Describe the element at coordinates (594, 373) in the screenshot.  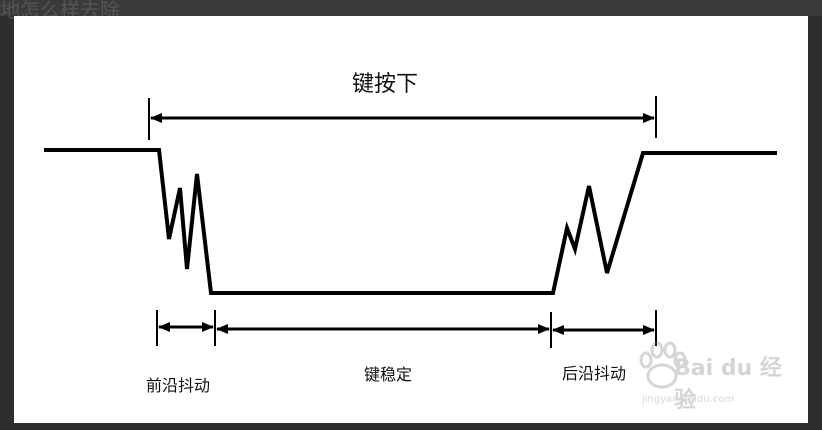
I see `label-back-bounce: 后沿抖动` at that location.